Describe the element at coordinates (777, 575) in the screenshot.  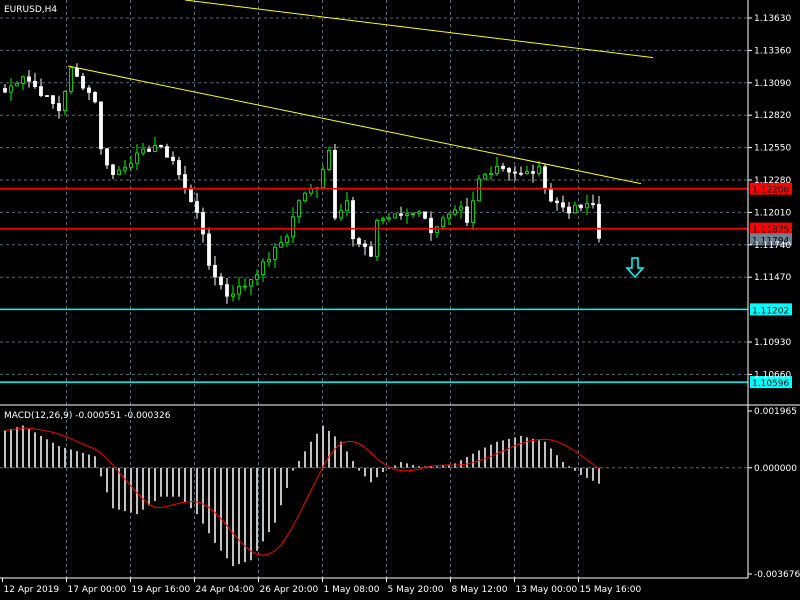
I see `macd-tick-label: -0.003676` at that location.